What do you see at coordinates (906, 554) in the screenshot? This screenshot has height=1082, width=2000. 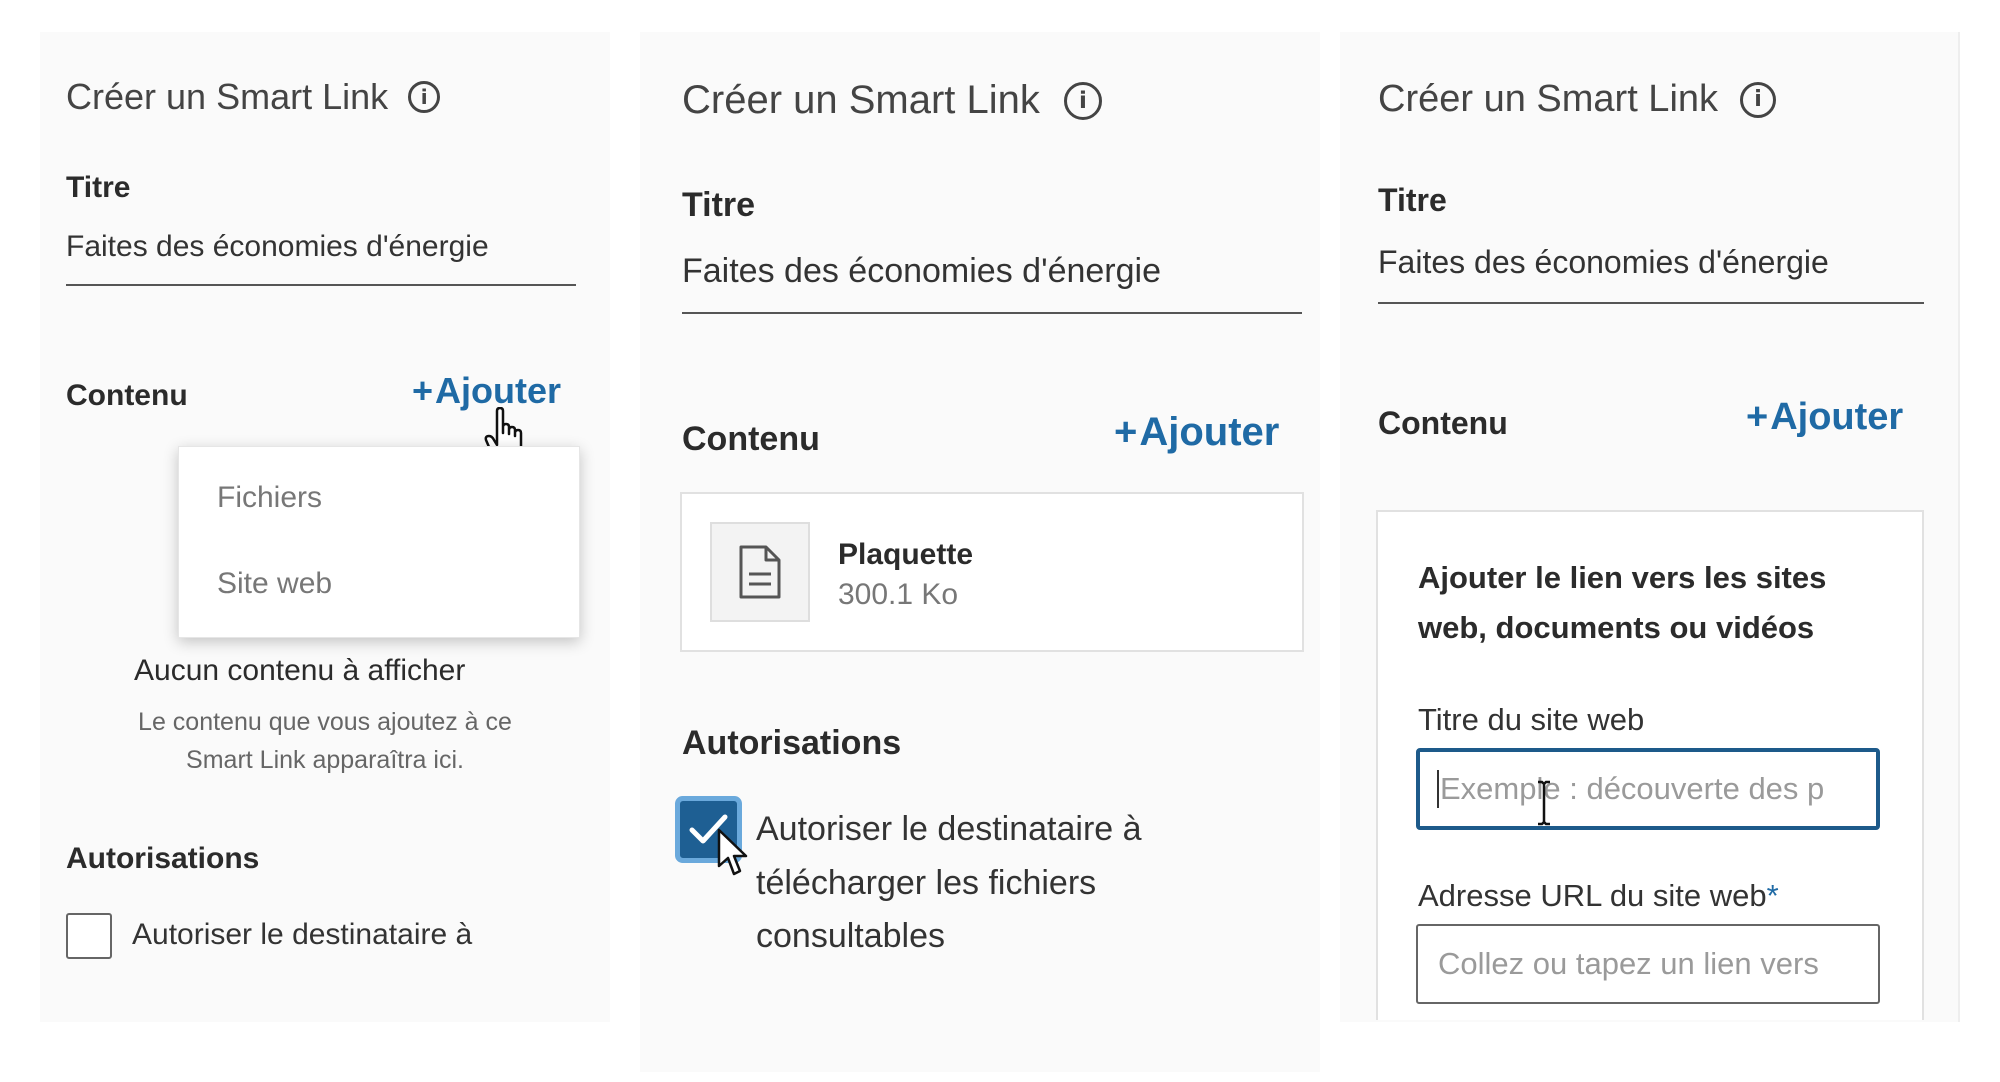 I see `file-name: Plaquette` at bounding box center [906, 554].